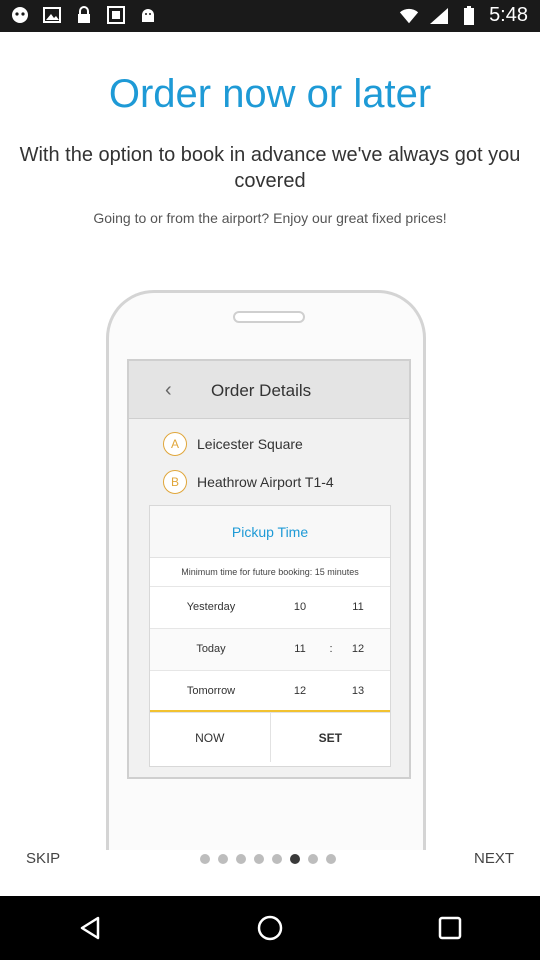 This screenshot has height=960, width=540. What do you see at coordinates (358, 691) in the screenshot?
I see `picker-minute: 13` at bounding box center [358, 691].